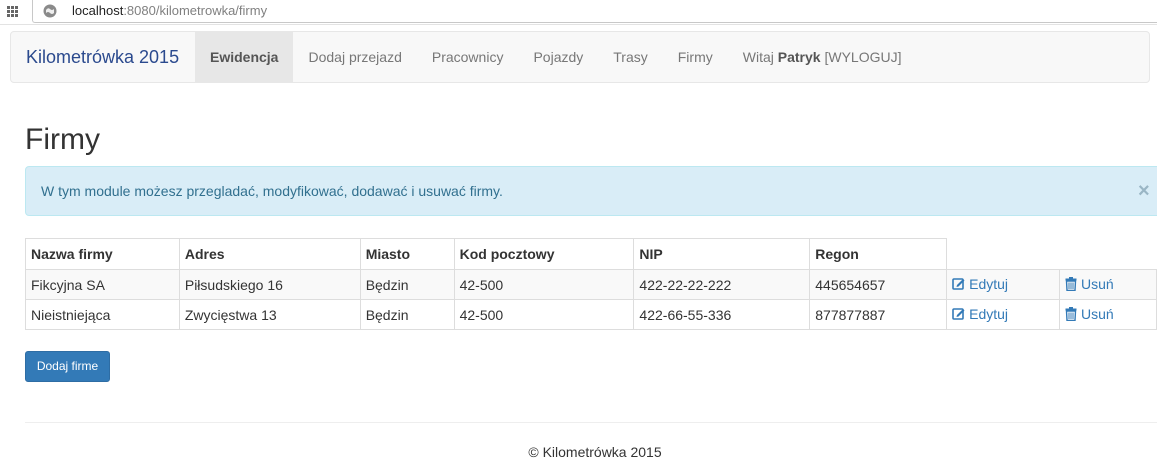 The height and width of the screenshot is (474, 1157). What do you see at coordinates (468, 57) in the screenshot?
I see `nav-item-pracownicy: Pracownicy` at bounding box center [468, 57].